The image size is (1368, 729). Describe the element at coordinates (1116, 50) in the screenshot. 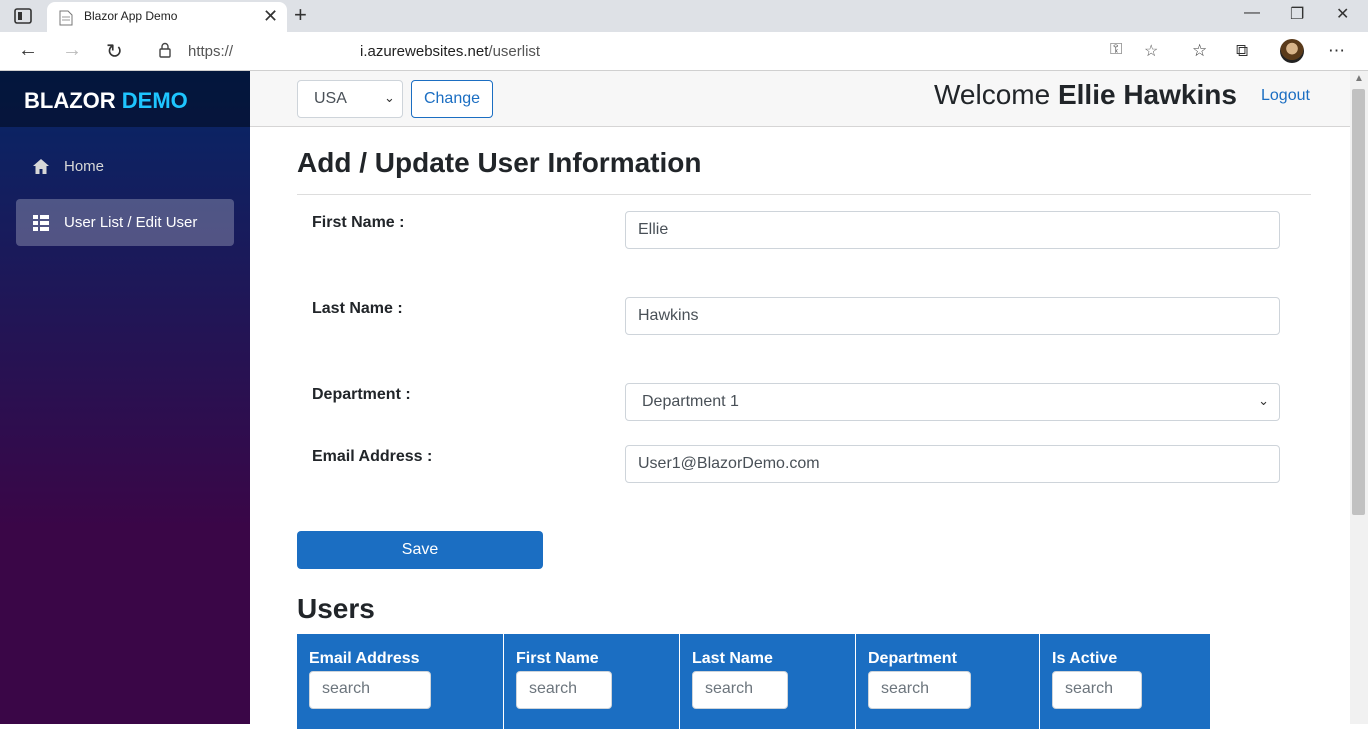

I see `password-key-icon: ⚿` at that location.